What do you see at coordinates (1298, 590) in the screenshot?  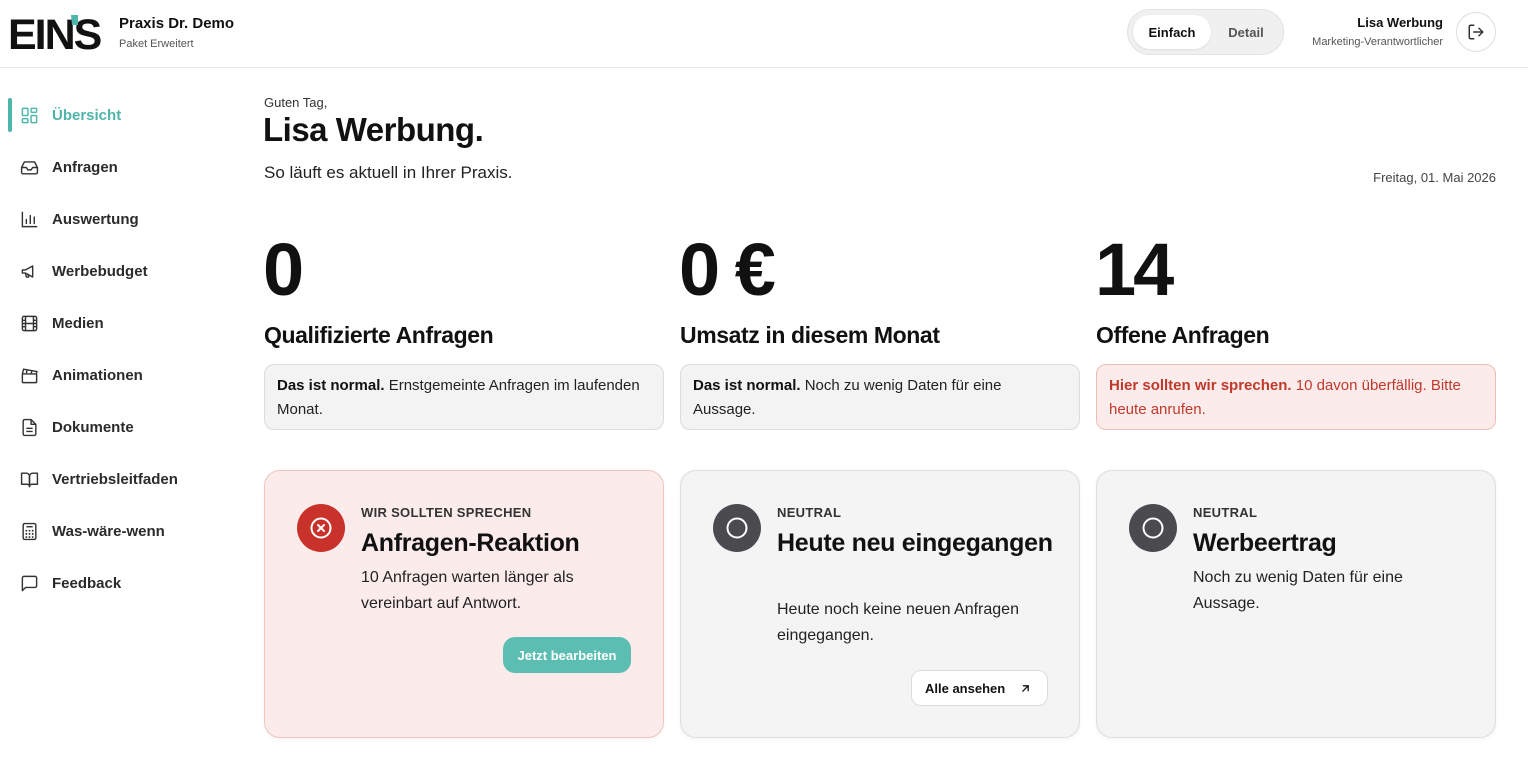 I see `card-description: Noch zu wenig Daten für eine Aussage.` at bounding box center [1298, 590].